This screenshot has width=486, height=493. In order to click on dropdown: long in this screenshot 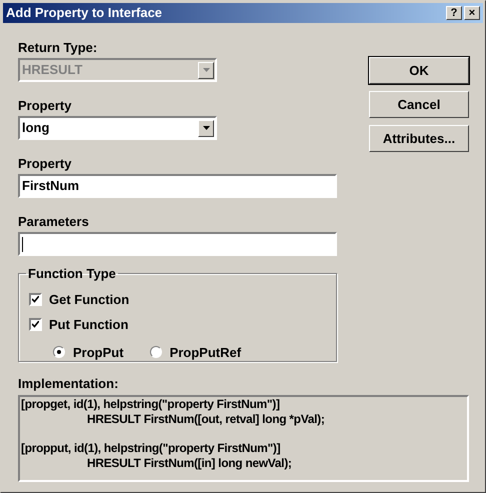, I will do `click(117, 128)`.